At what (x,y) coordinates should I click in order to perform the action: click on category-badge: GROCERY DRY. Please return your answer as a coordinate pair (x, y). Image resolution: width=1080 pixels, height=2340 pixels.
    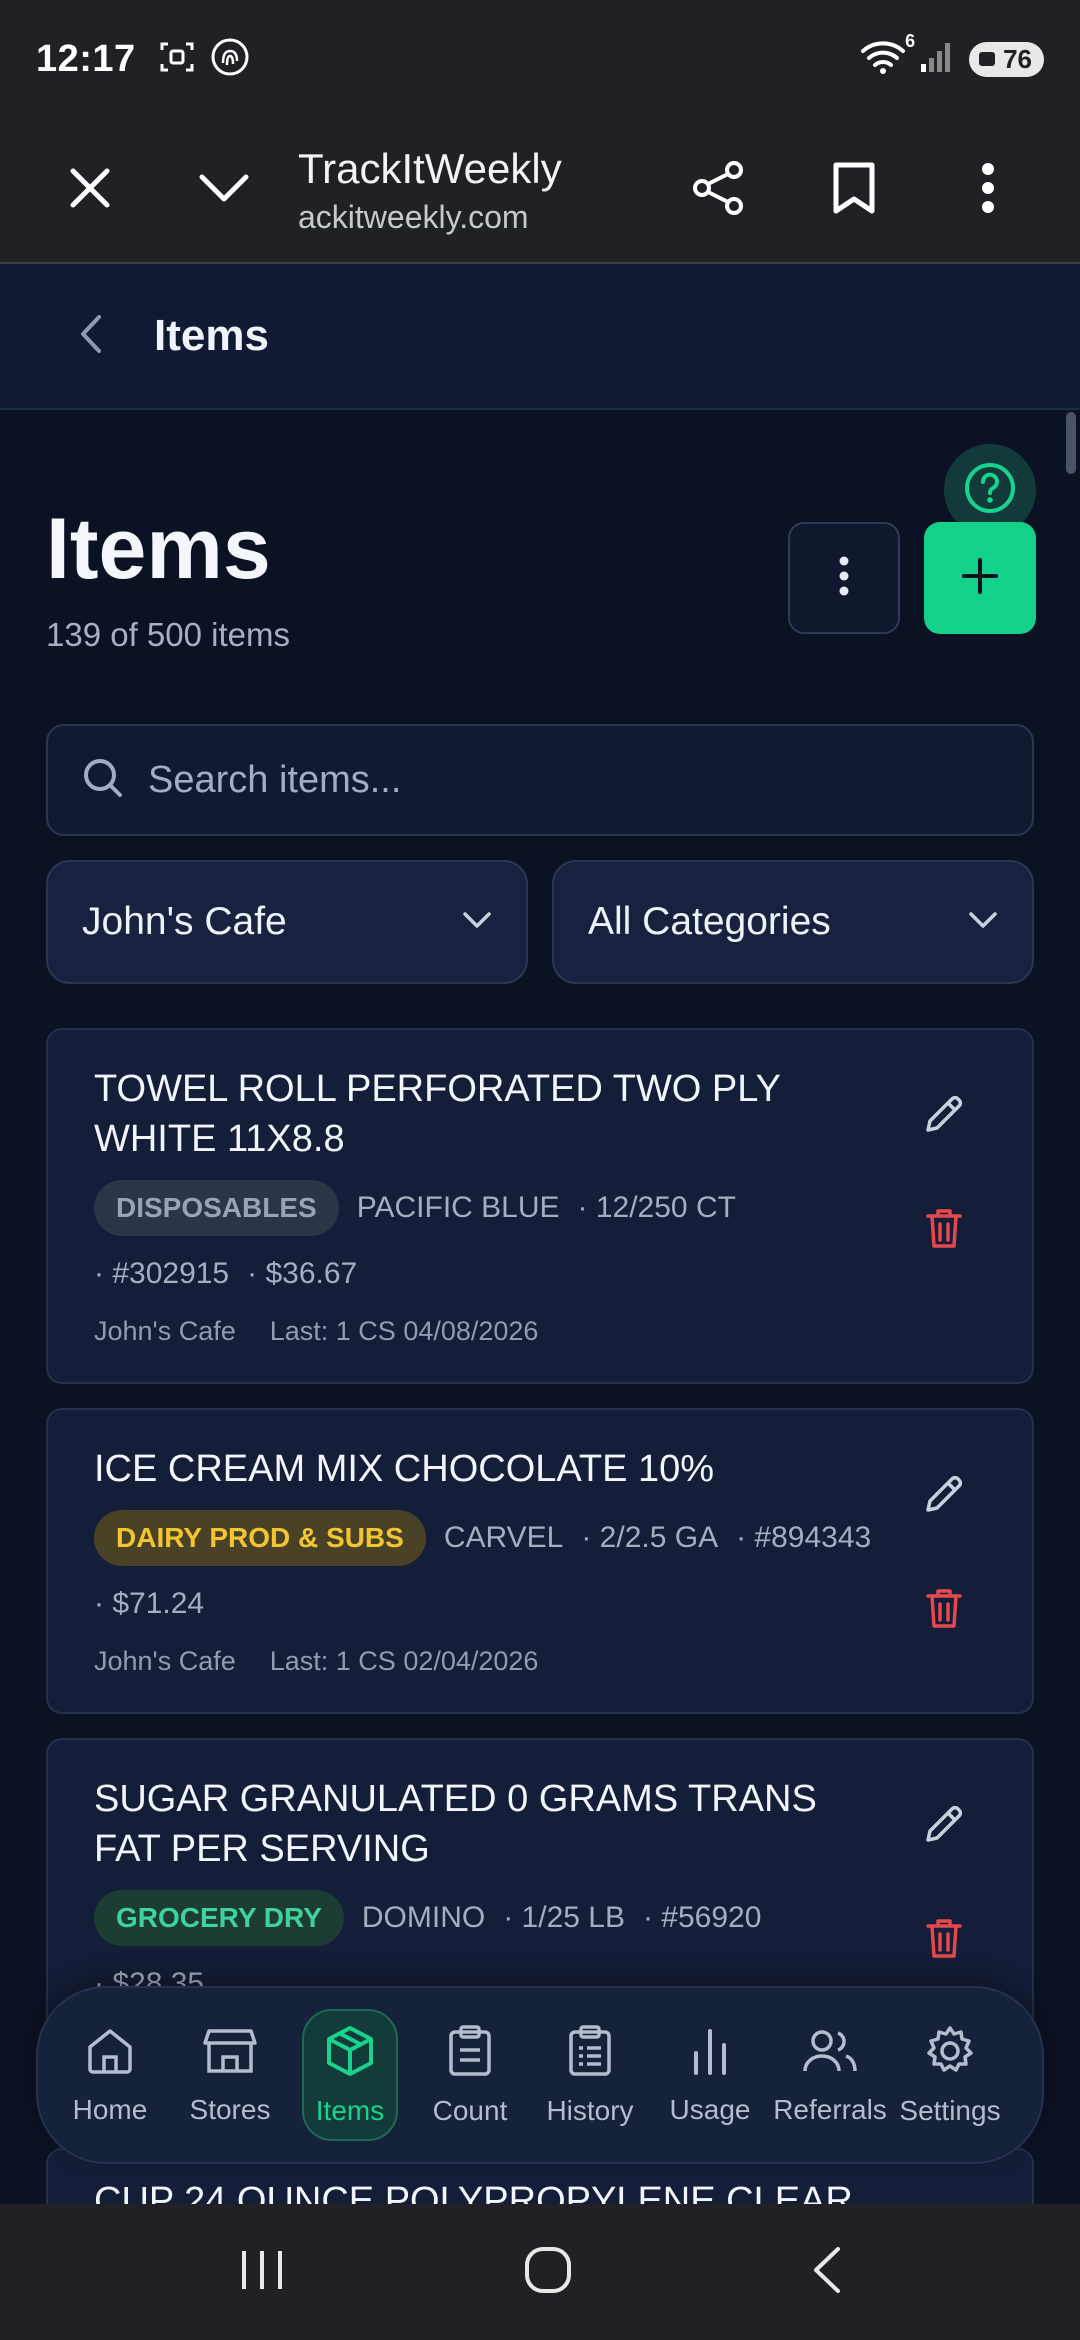
    Looking at the image, I should click on (219, 1918).